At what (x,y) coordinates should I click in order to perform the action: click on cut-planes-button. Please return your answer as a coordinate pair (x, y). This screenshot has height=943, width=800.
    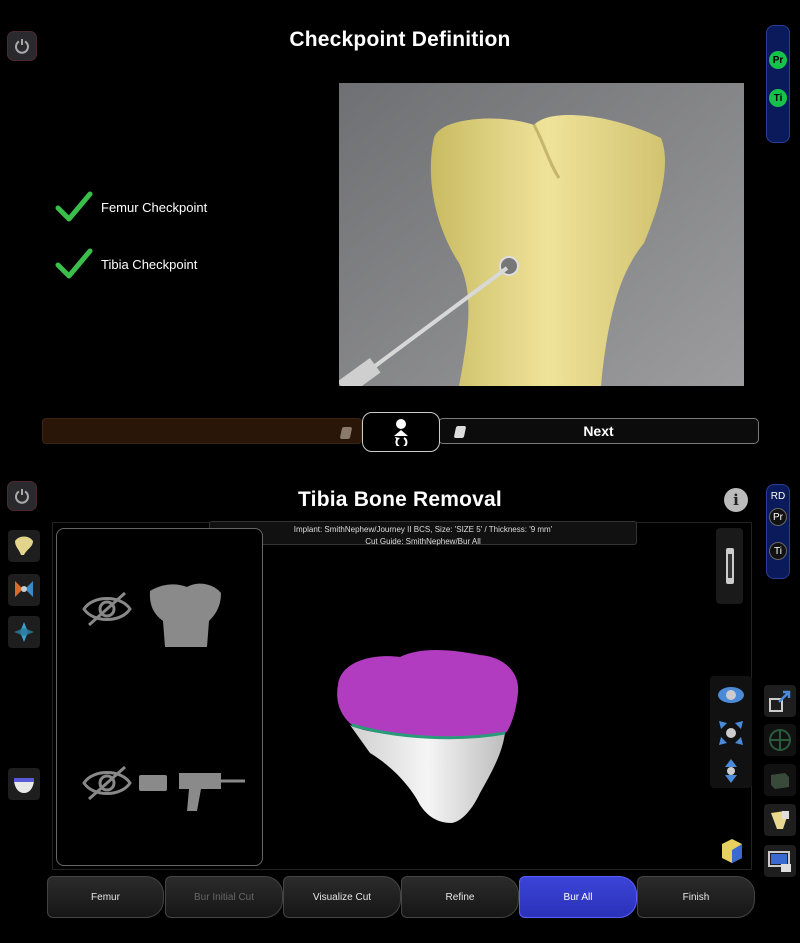
    Looking at the image, I should click on (24, 590).